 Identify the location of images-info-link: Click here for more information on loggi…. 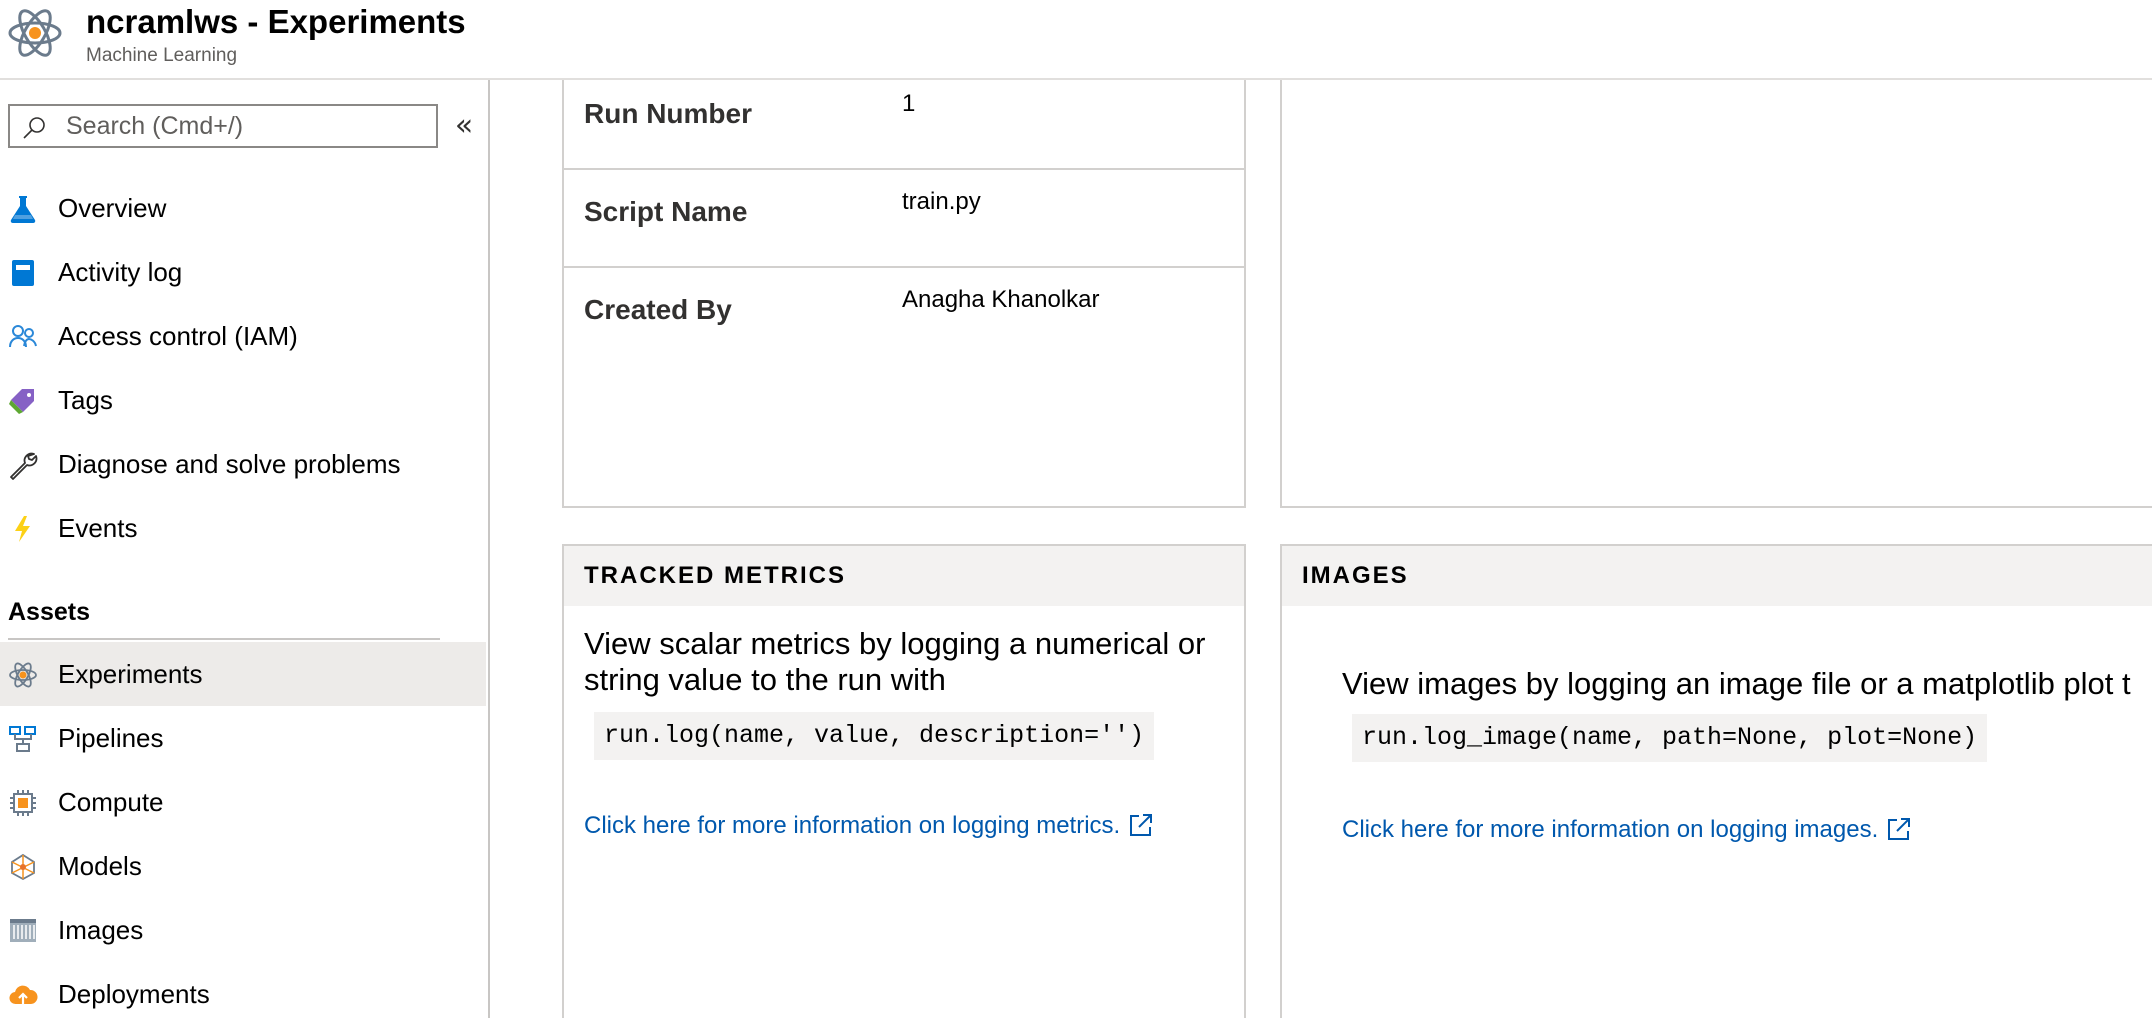
(1627, 830).